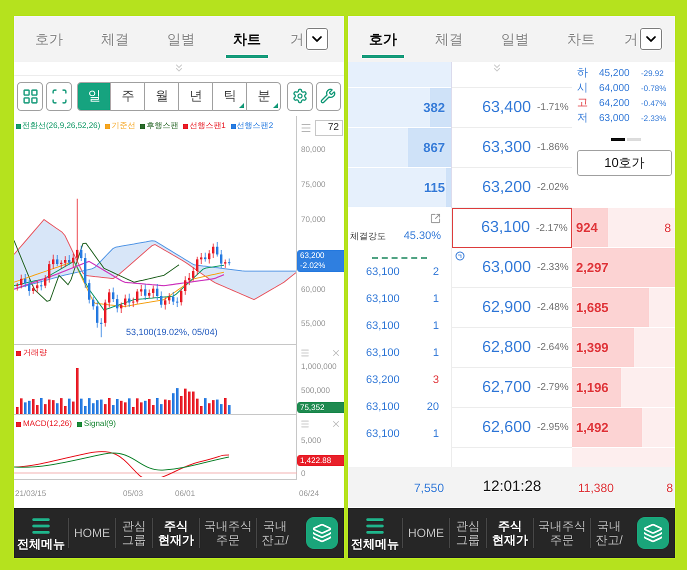 This screenshot has height=570, width=687. Describe the element at coordinates (670, 488) in the screenshot. I see `bid-total-partial: 8` at that location.